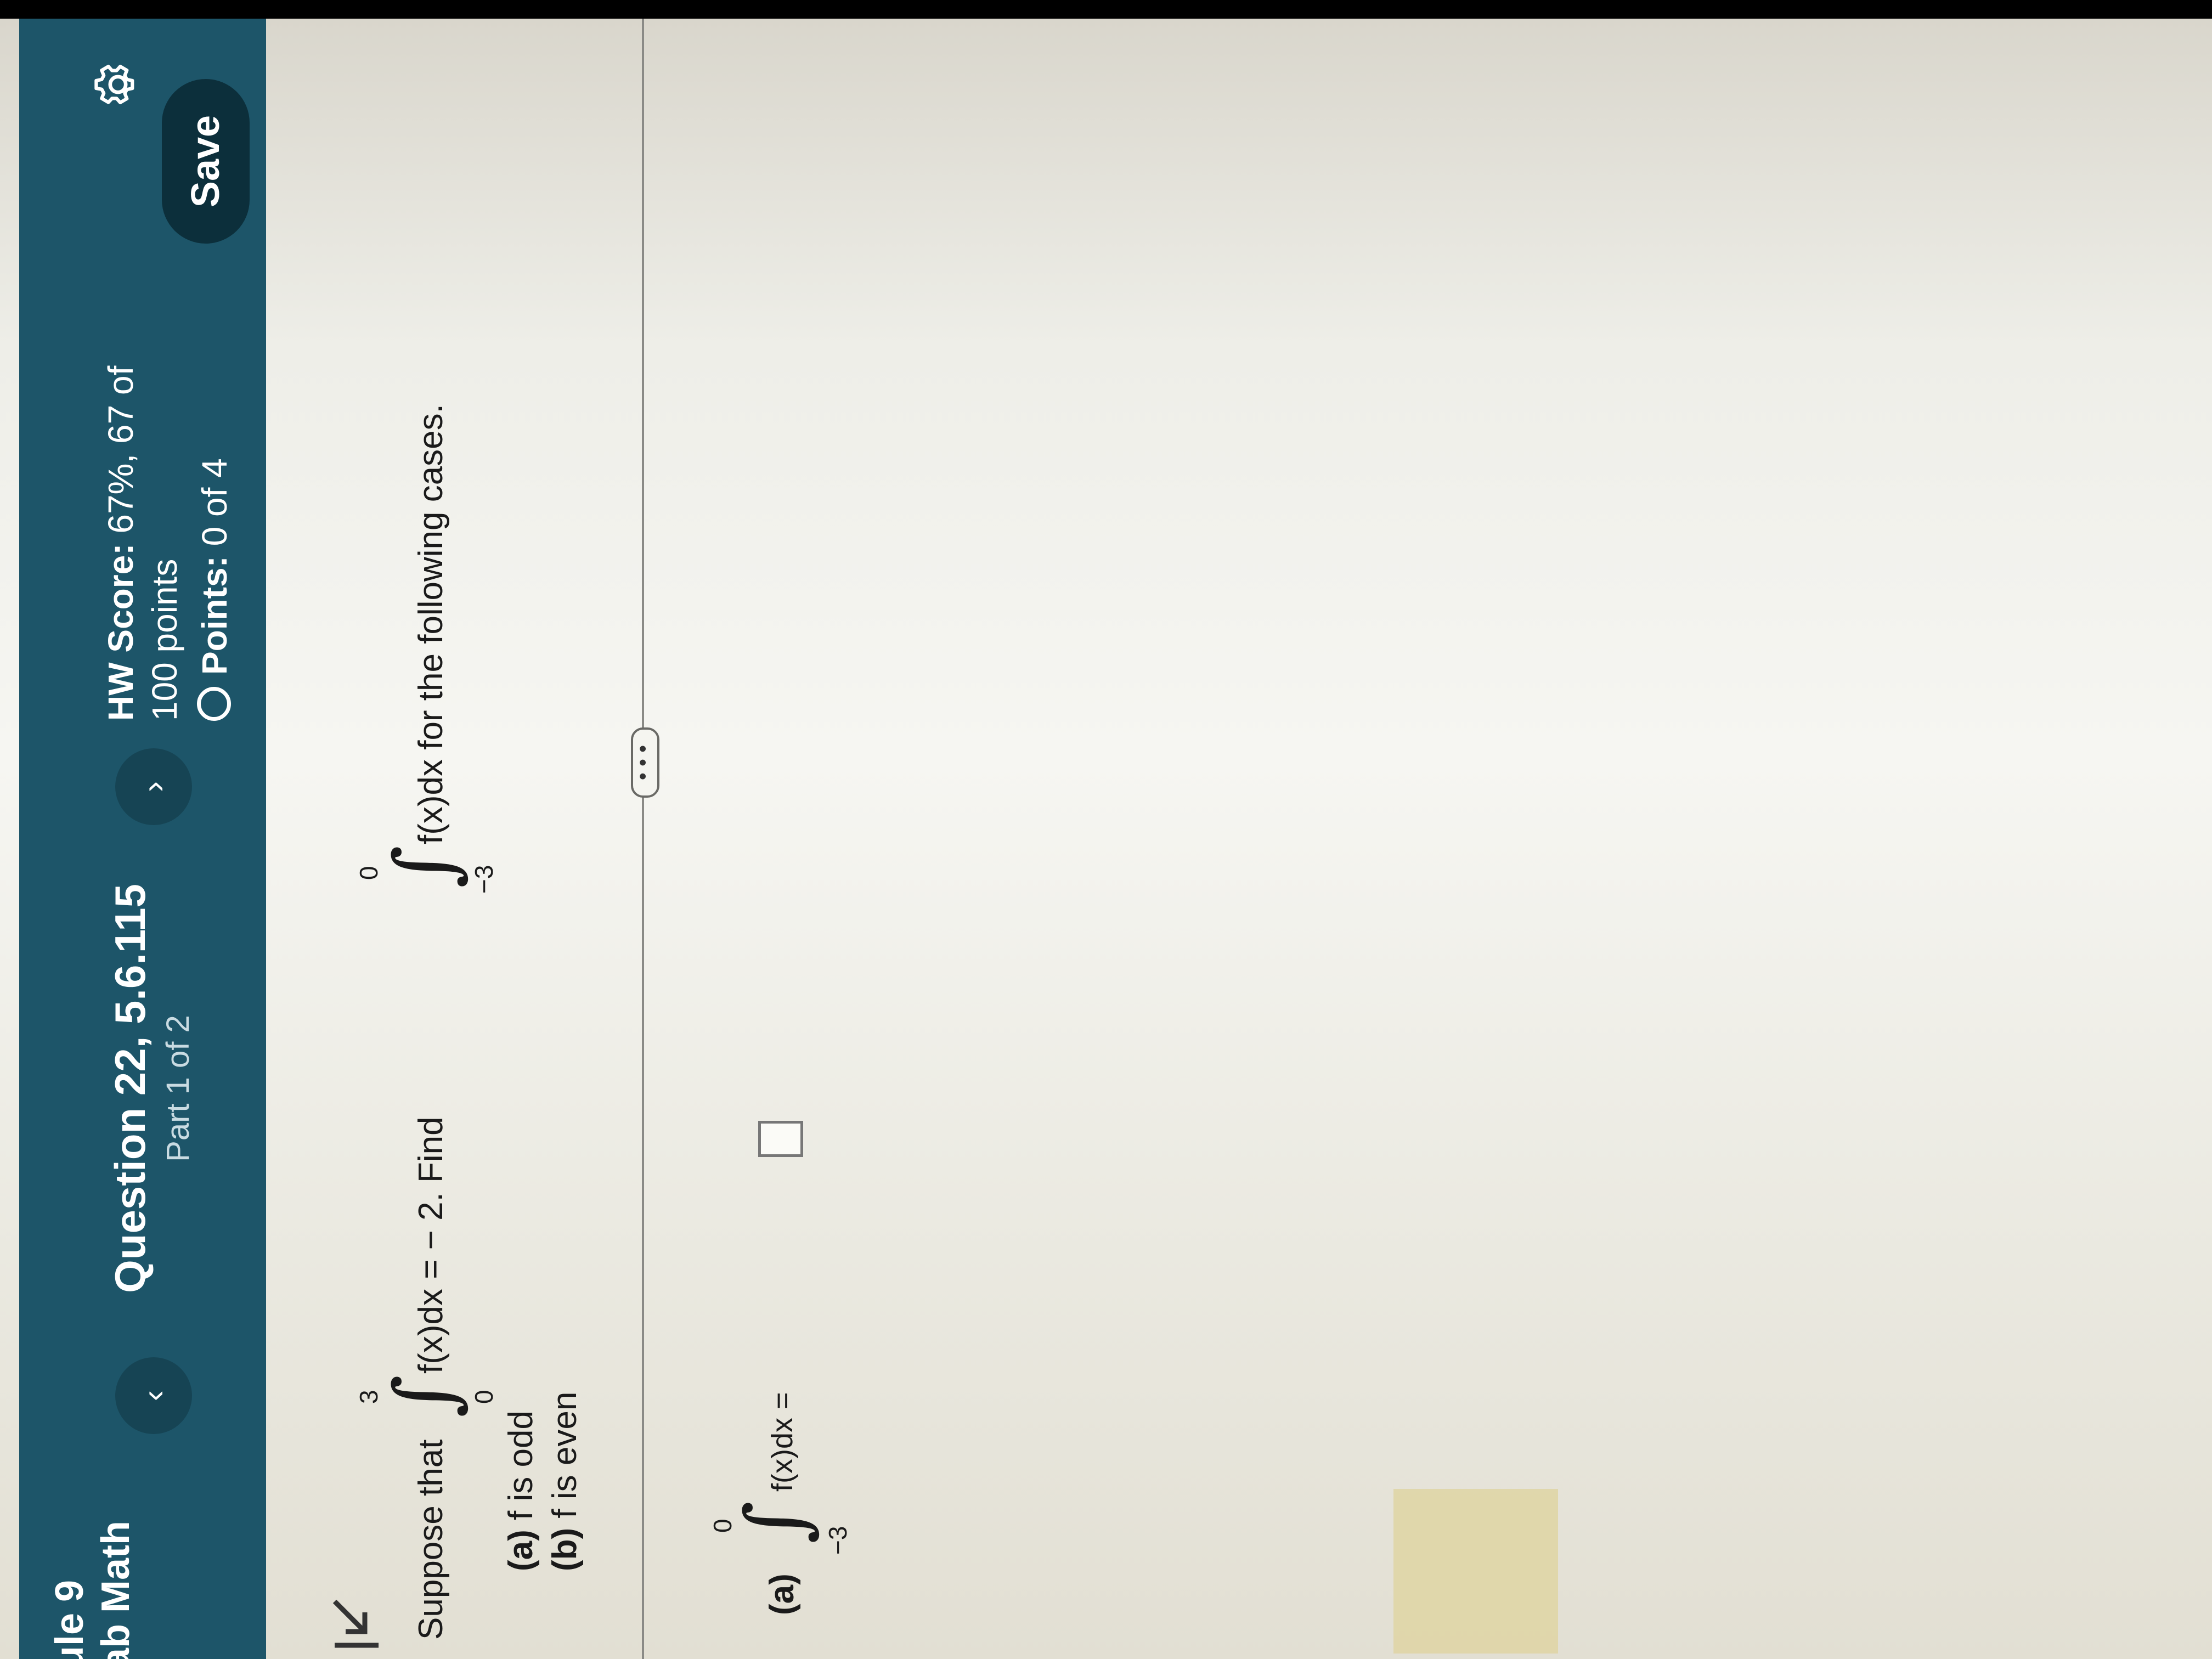 This screenshot has height=1659, width=2212. I want to click on hw-score-label: HW Score:, so click(120, 632).